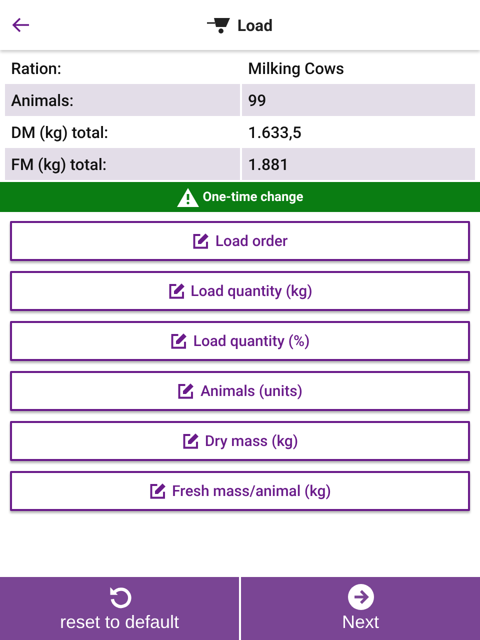  Describe the element at coordinates (240, 241) in the screenshot. I see `edit-option-button: Load order` at that location.